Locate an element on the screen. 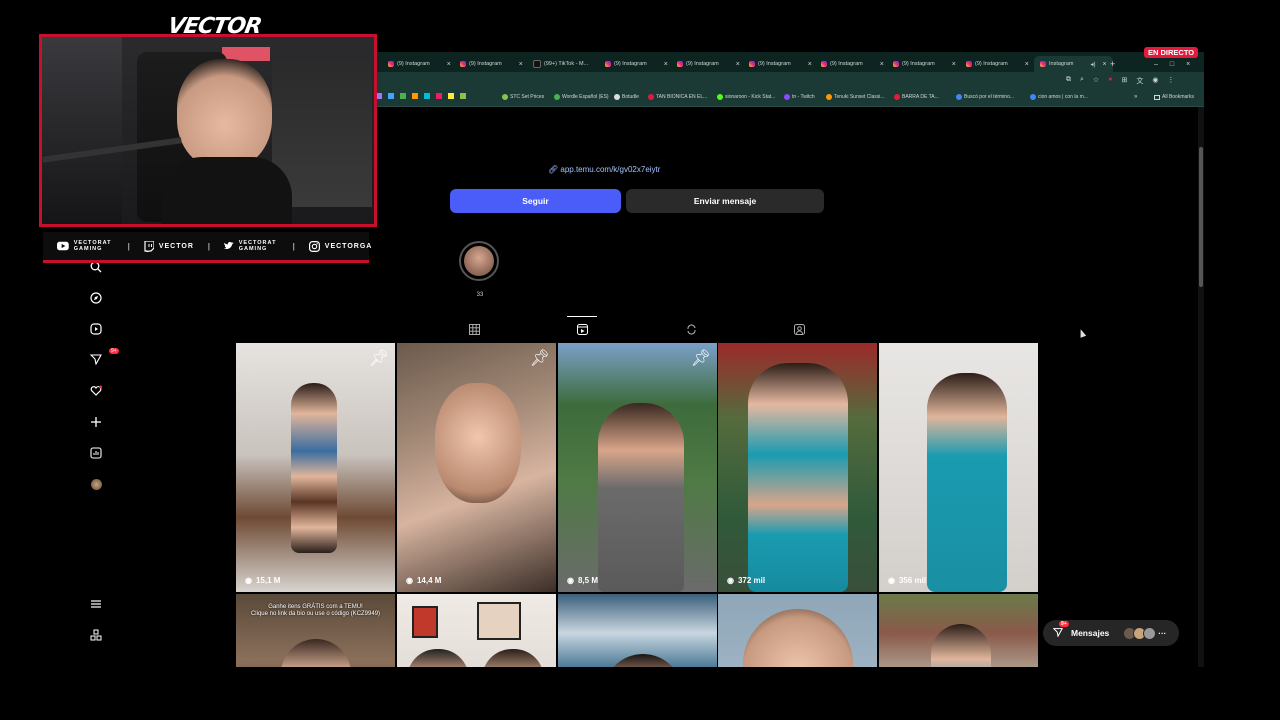 The width and height of the screenshot is (1280, 720). reels-icon is located at coordinates (96, 329).